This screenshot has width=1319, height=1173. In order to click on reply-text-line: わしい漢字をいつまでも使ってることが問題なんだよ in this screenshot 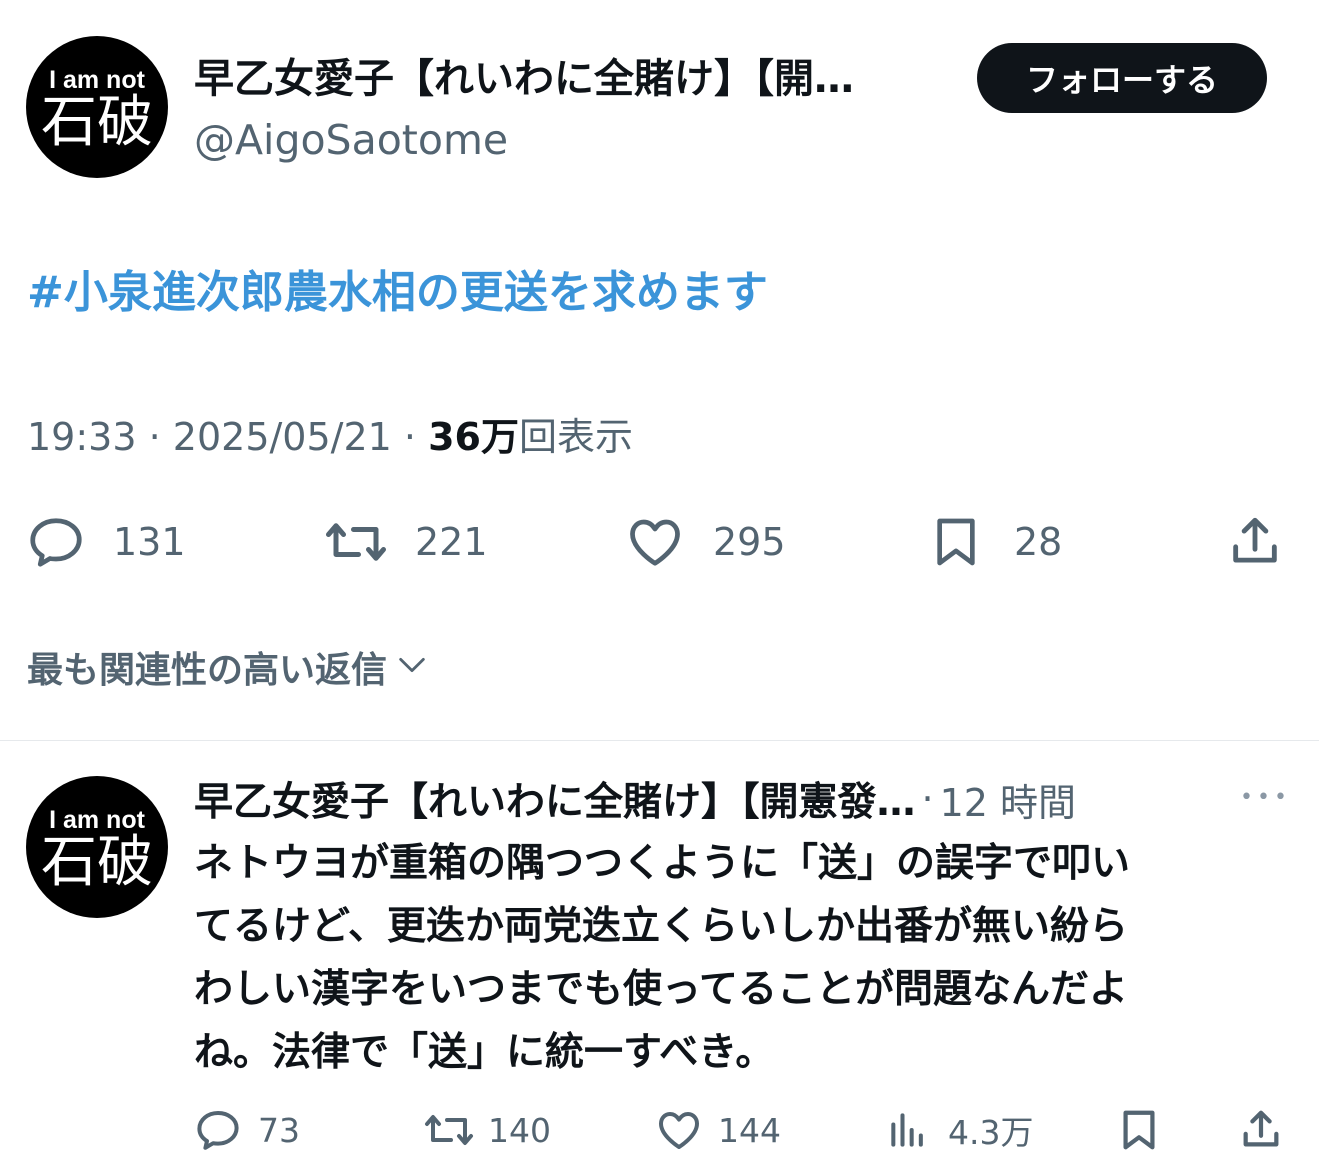, I will do `click(661, 989)`.